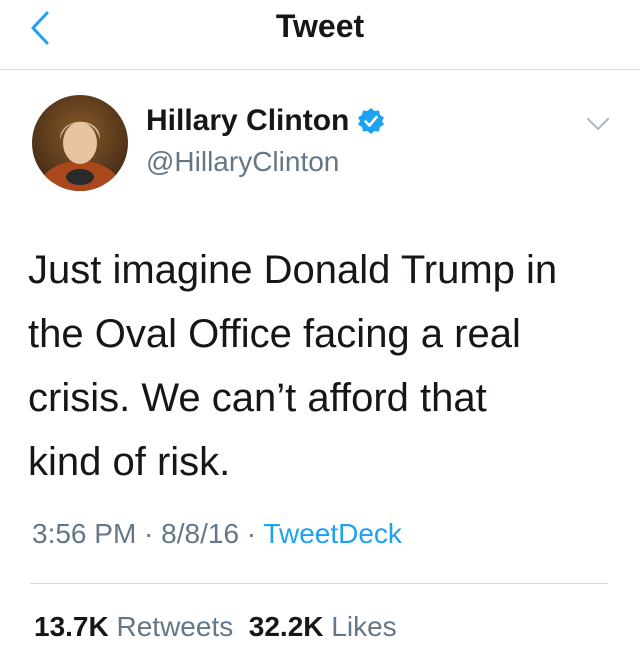 Image resolution: width=640 pixels, height=660 pixels. What do you see at coordinates (274, 334) in the screenshot?
I see `tweet-line: the Oval Office facing a real` at bounding box center [274, 334].